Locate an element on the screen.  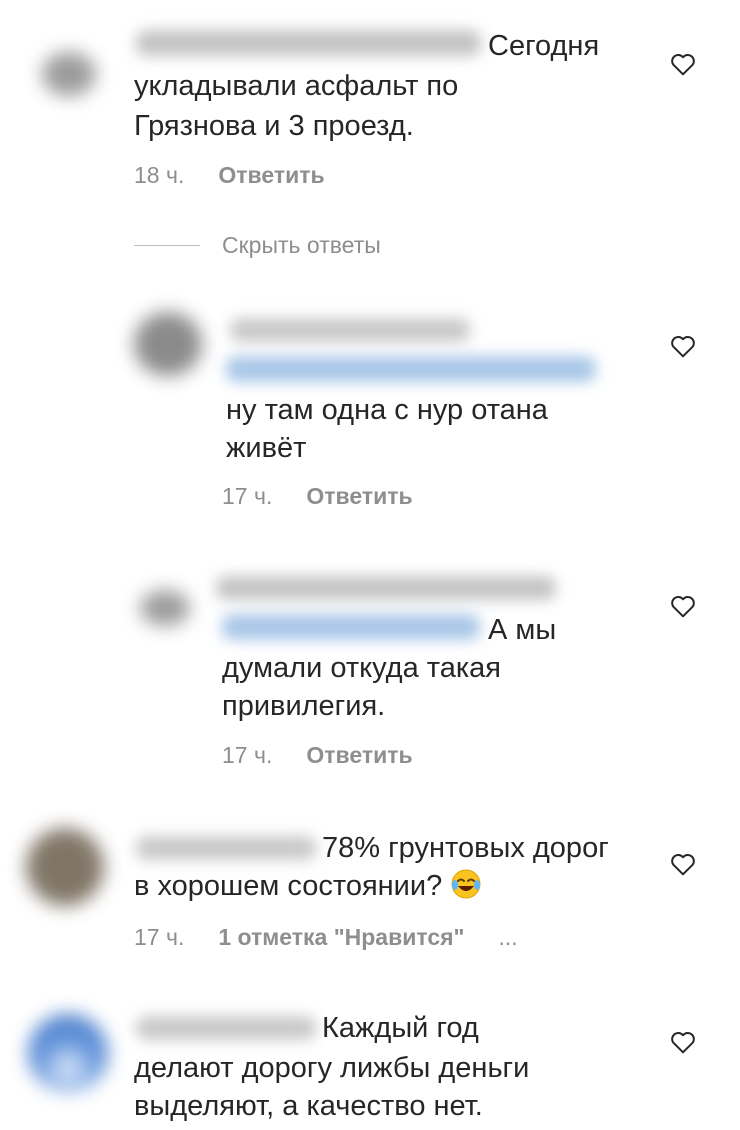
laughing-emoji-icon is located at coordinates (466, 884).